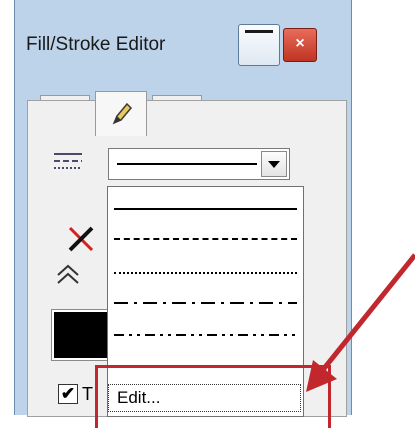 This screenshot has height=428, width=415. Describe the element at coordinates (87, 394) in the screenshot. I see `checkbox-label: T` at that location.